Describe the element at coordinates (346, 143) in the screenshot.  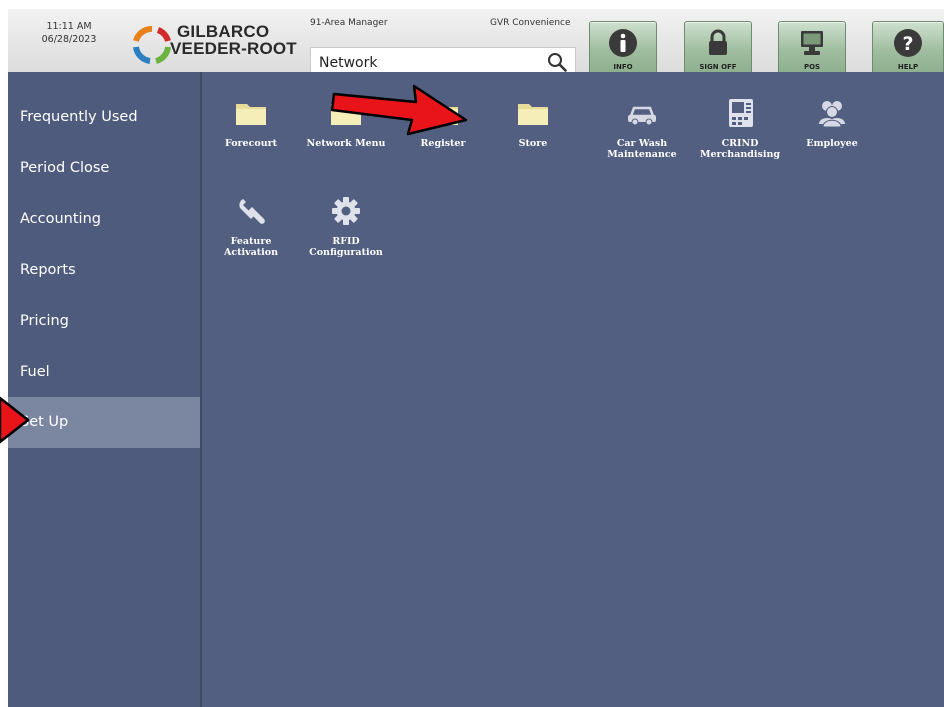
I see `tile-label: Network Menu` at that location.